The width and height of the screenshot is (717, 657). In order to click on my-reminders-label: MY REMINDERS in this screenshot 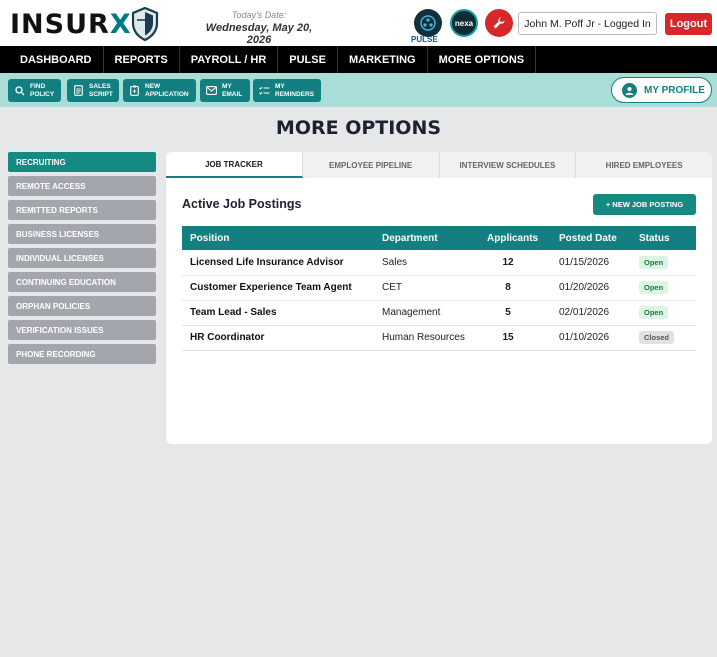, I will do `click(295, 90)`.